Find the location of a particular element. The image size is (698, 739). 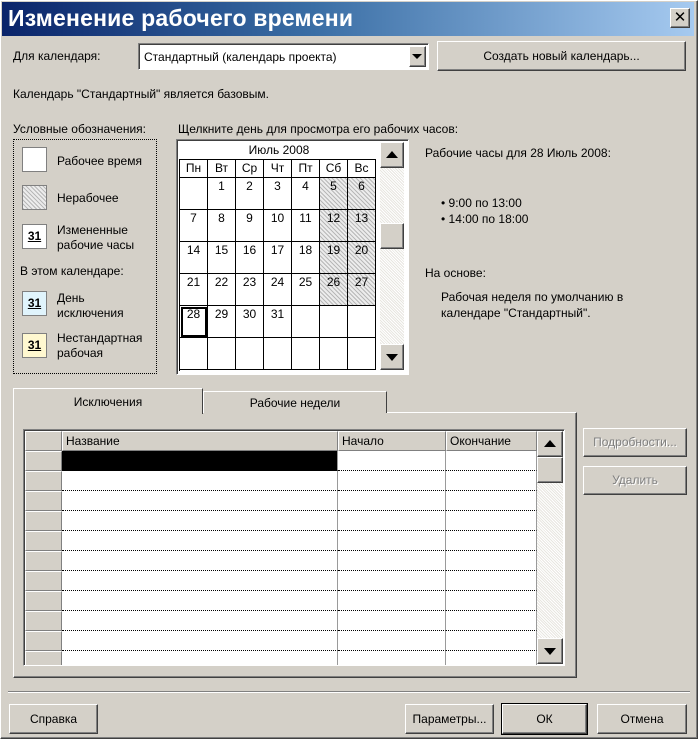

weekday-header: Ср is located at coordinates (250, 169).